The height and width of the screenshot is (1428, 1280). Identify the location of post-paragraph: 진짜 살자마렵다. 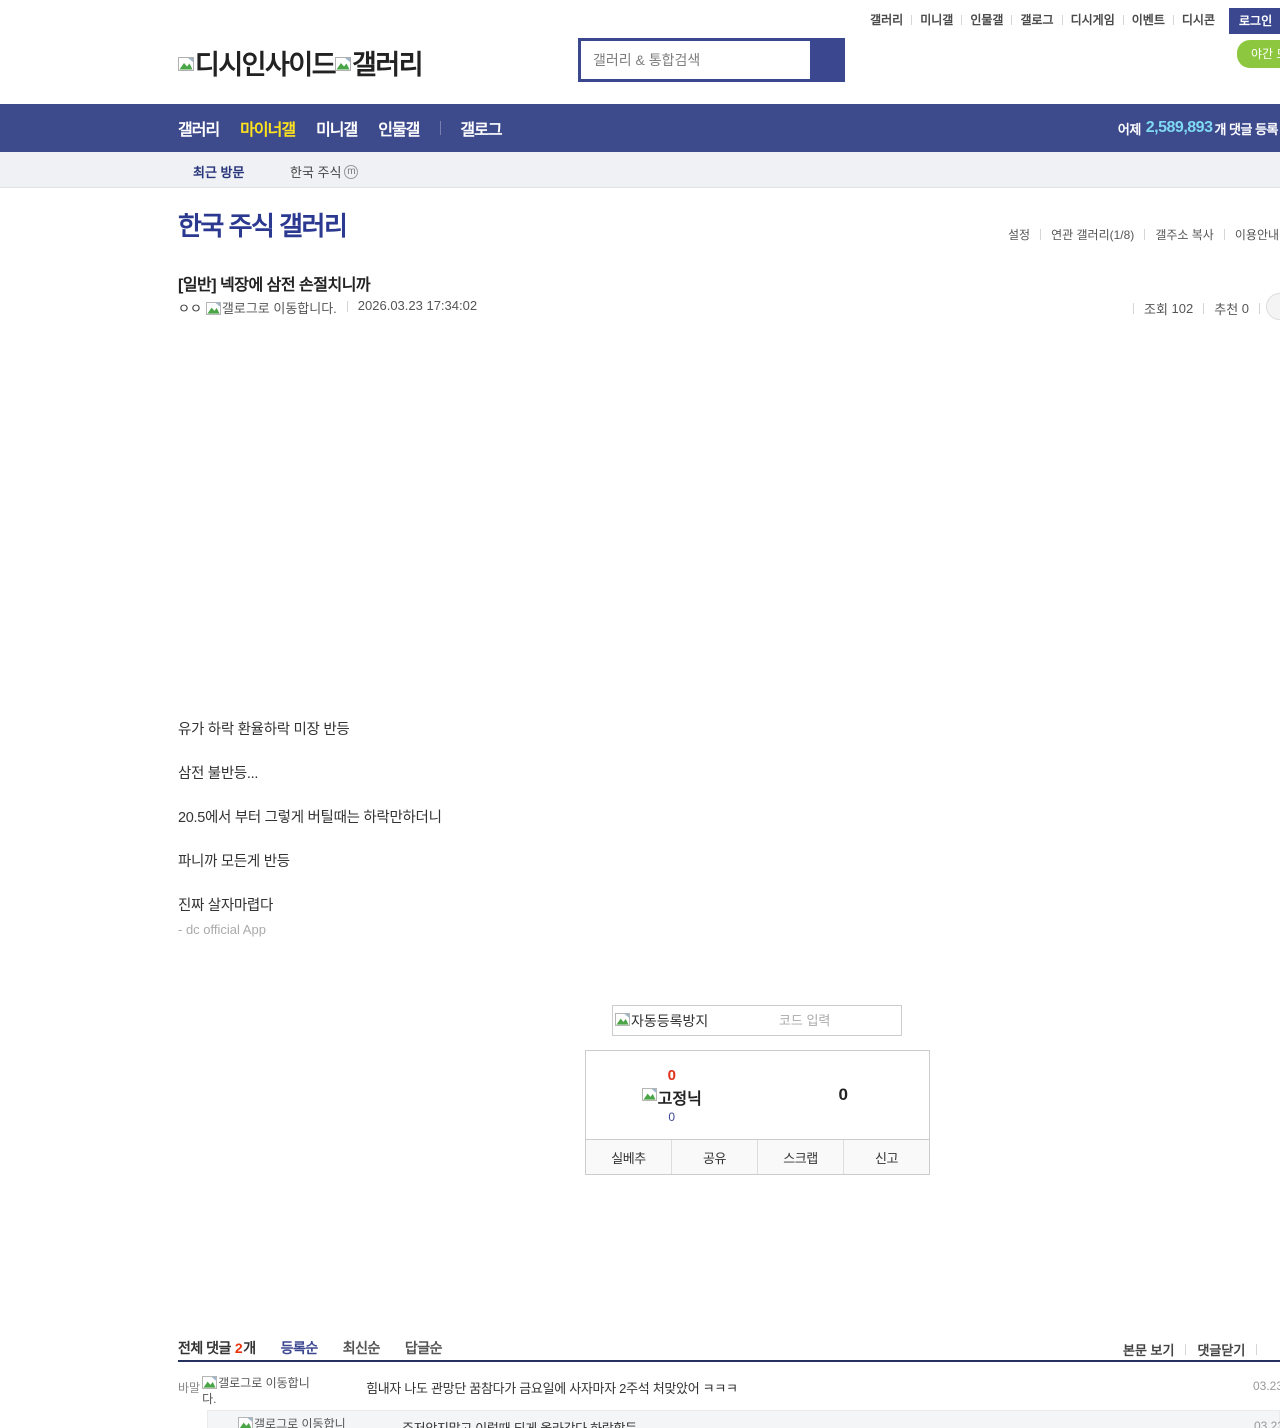
(226, 906).